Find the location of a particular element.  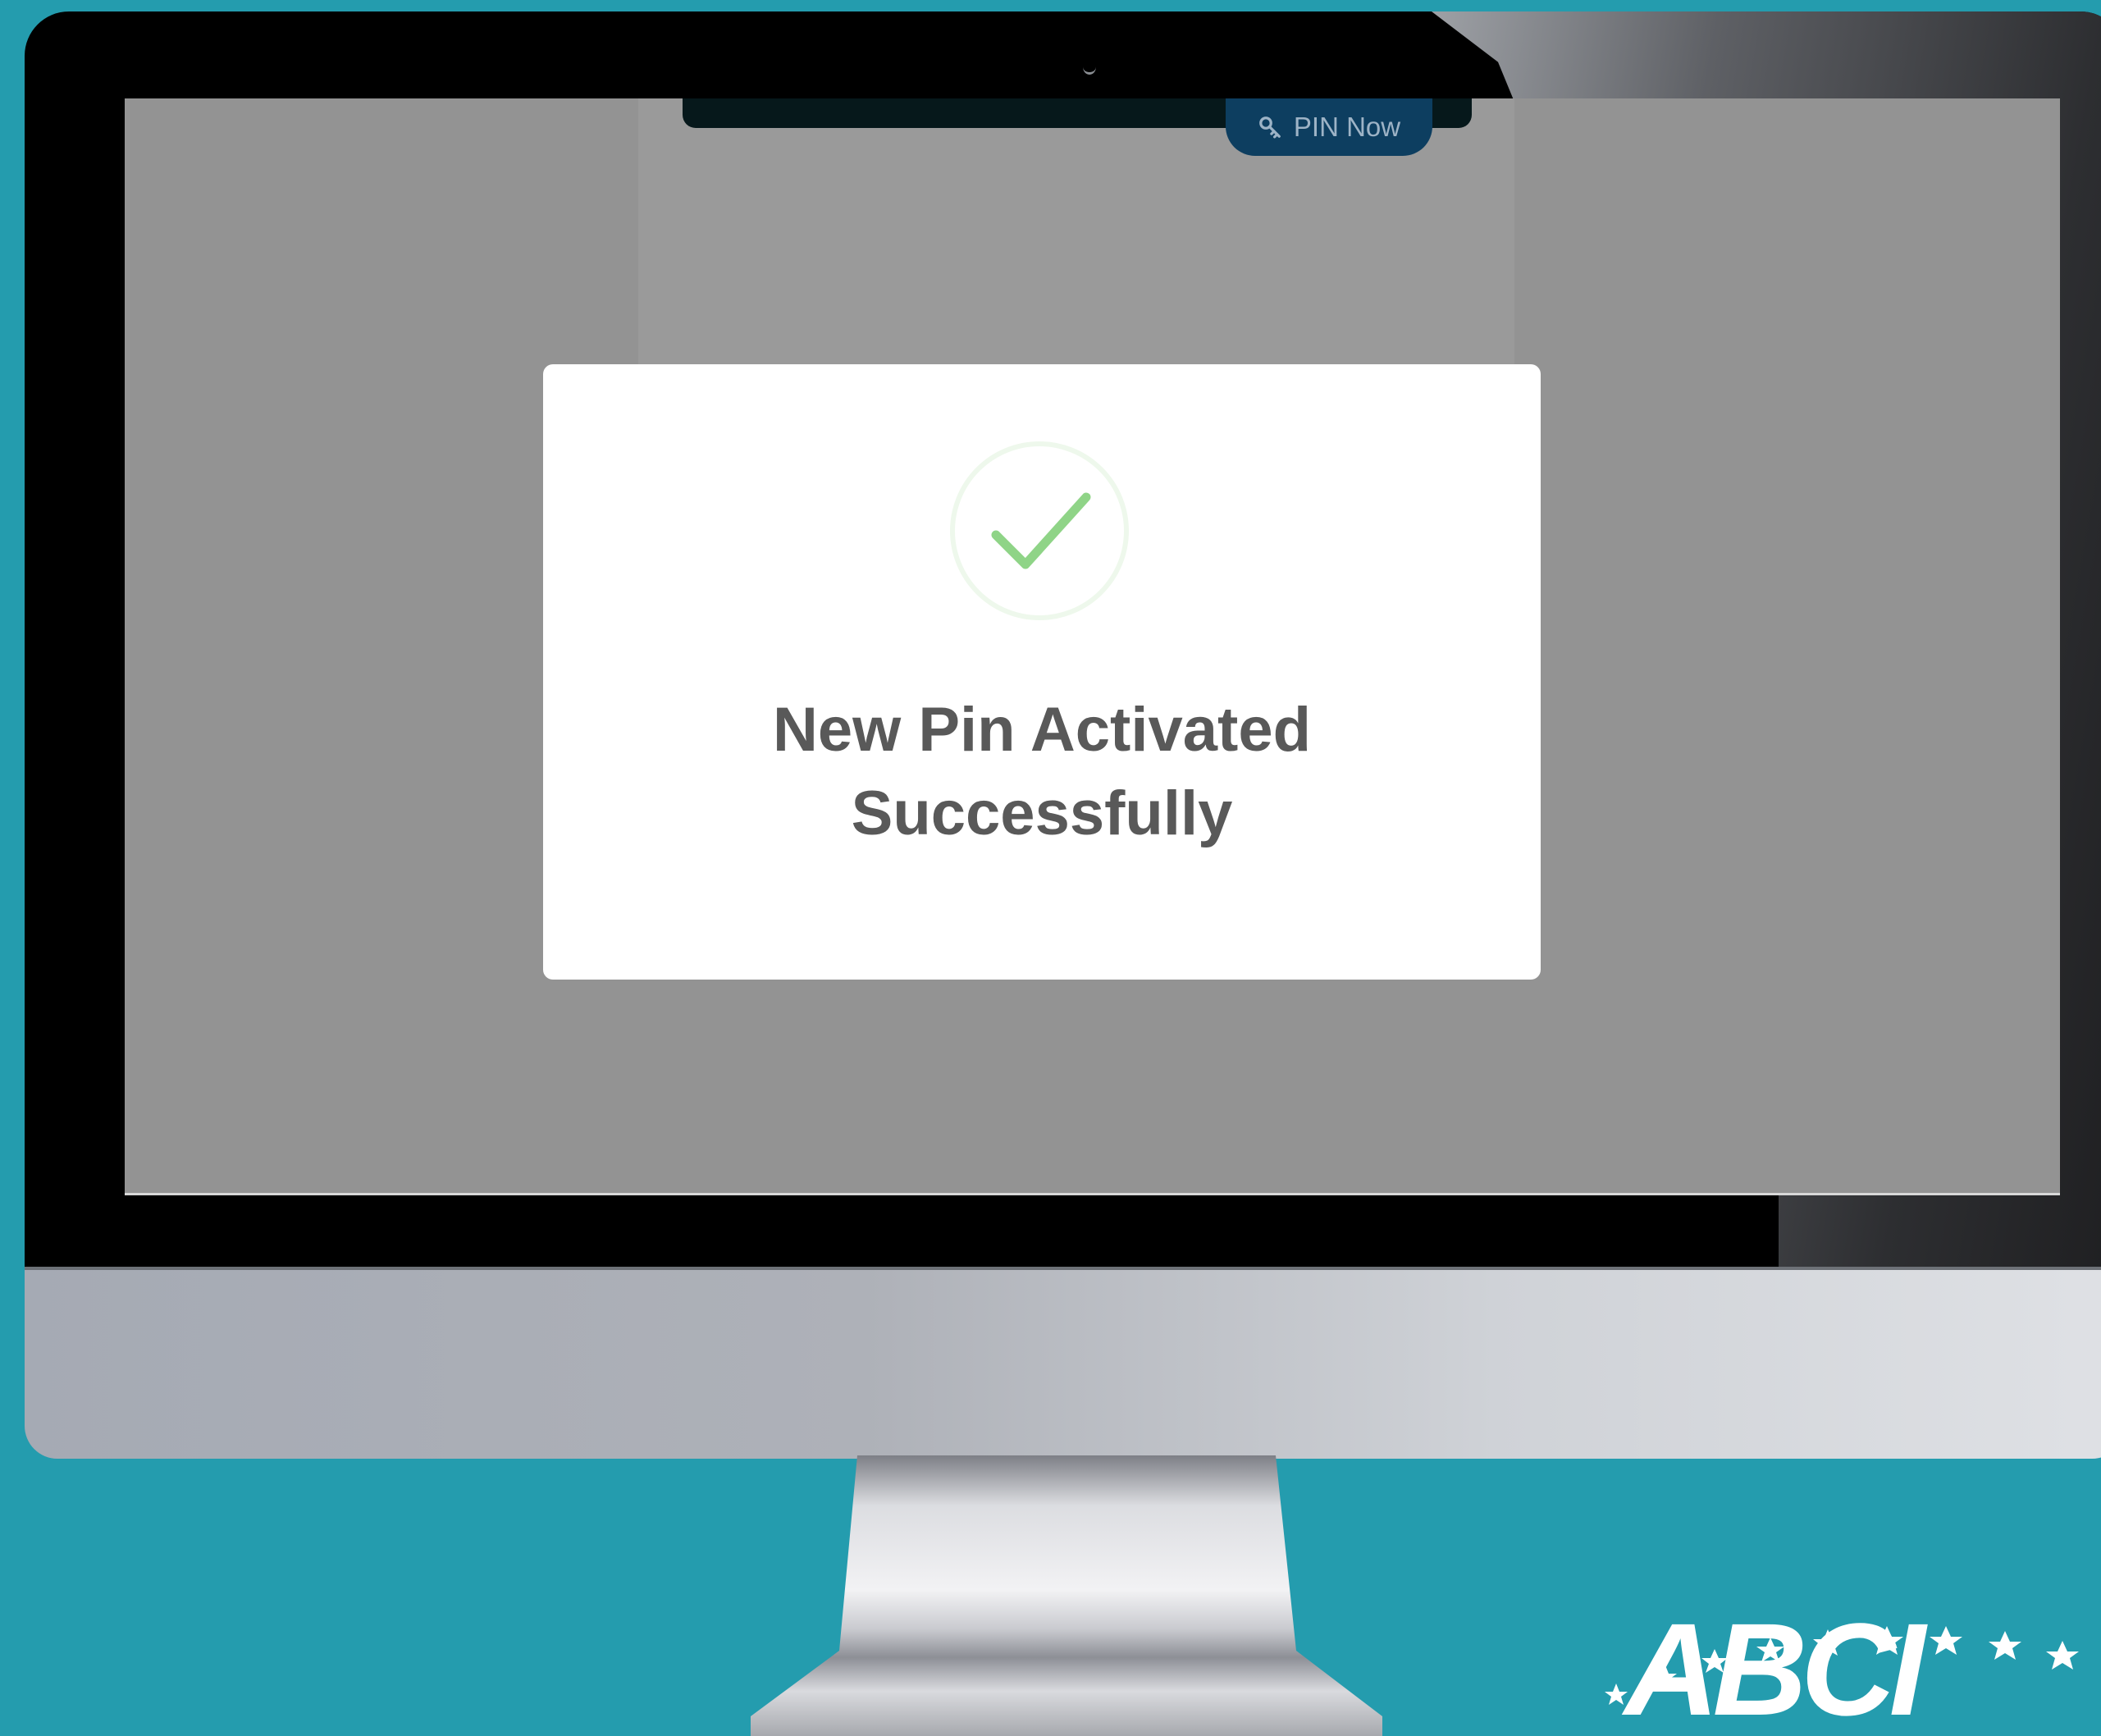

pin-now-button: PIN Now is located at coordinates (1329, 127).